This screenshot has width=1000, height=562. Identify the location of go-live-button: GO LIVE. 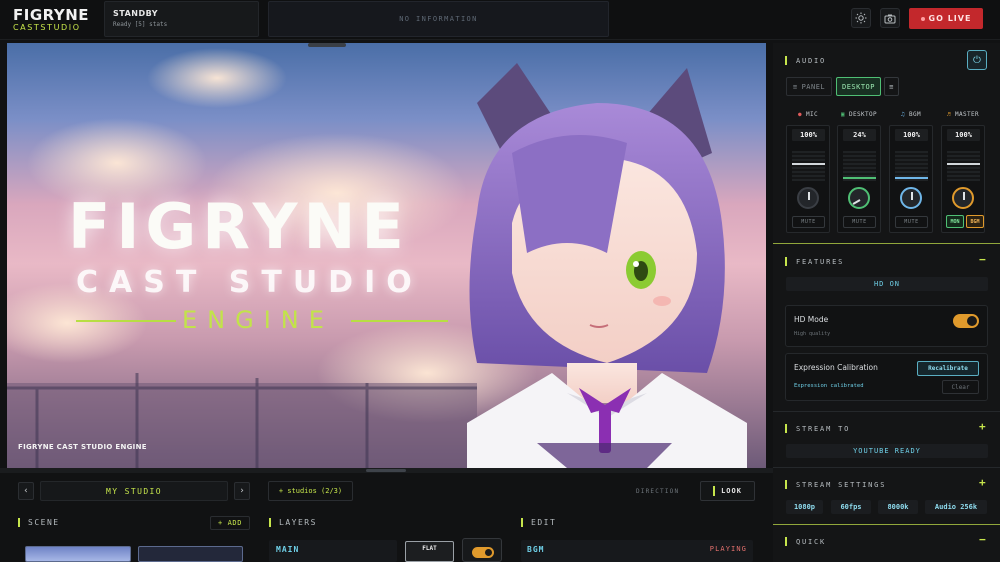
(946, 18).